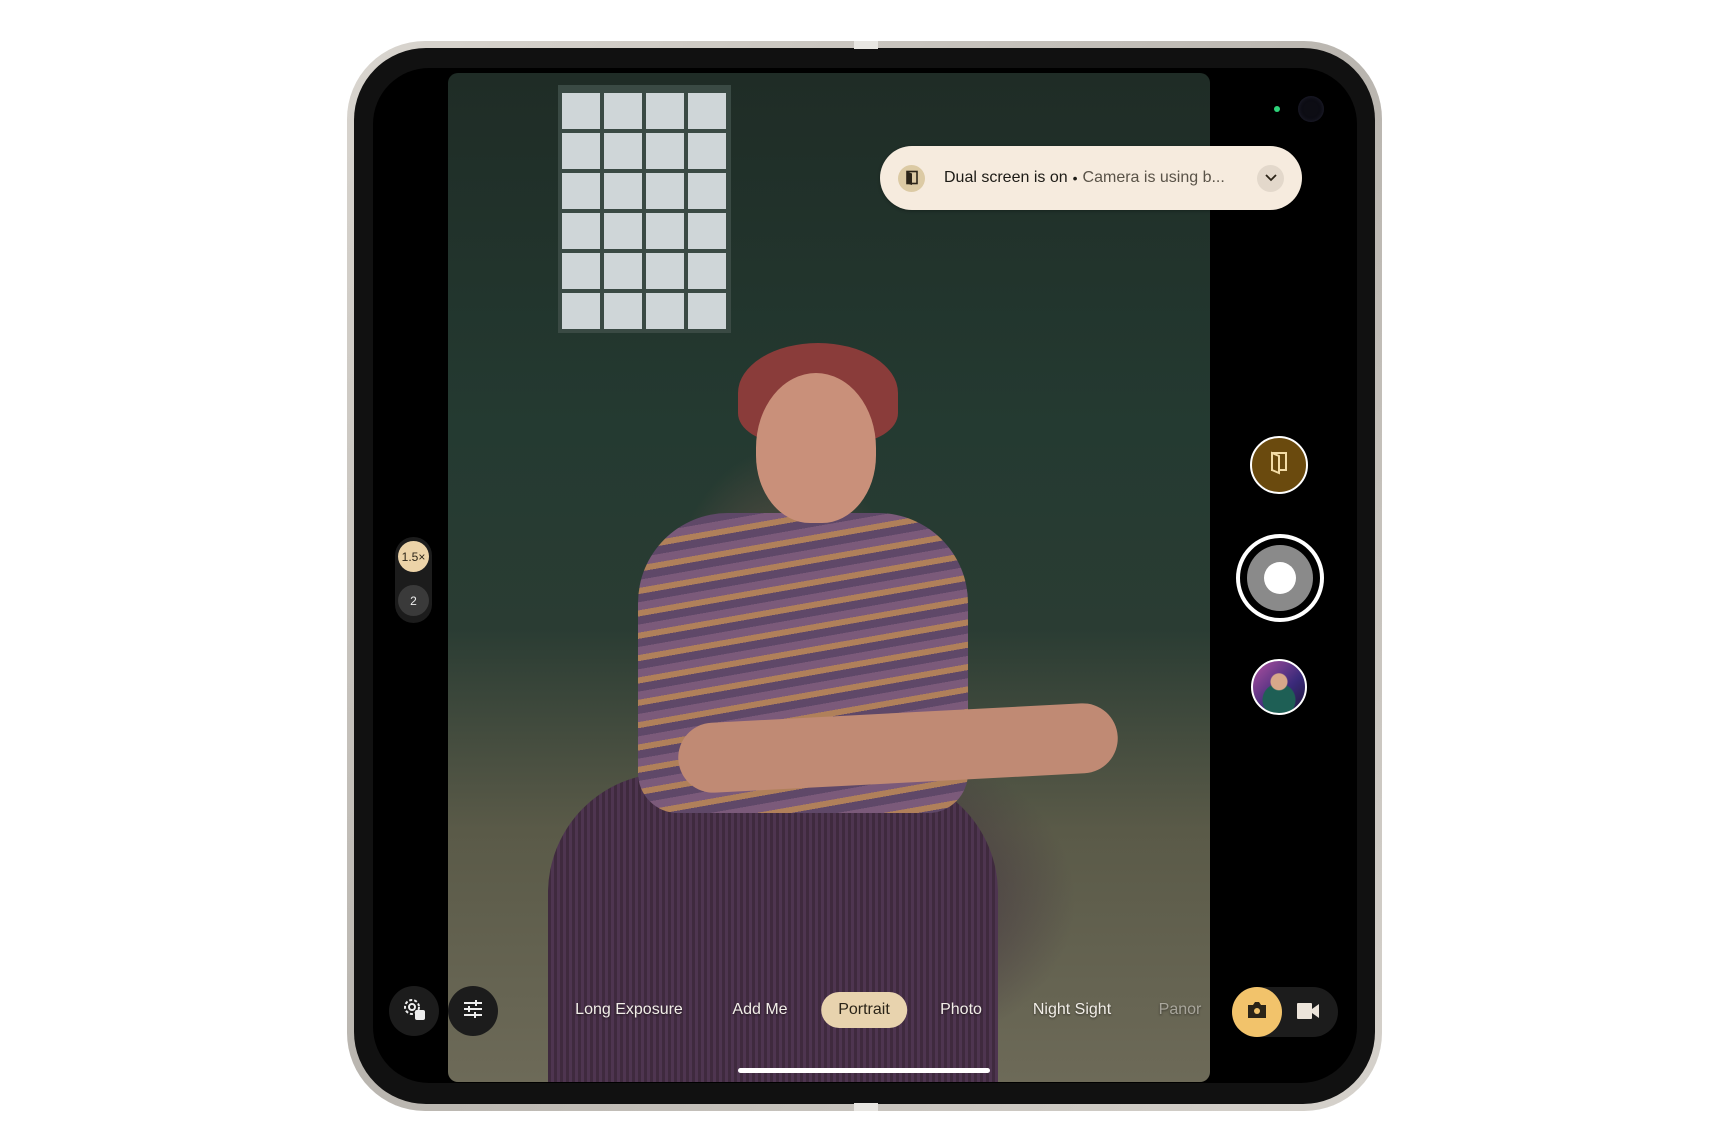 The image size is (1721, 1147). Describe the element at coordinates (413, 580) in the screenshot. I see `zoom-selector: 1.5× 2` at that location.